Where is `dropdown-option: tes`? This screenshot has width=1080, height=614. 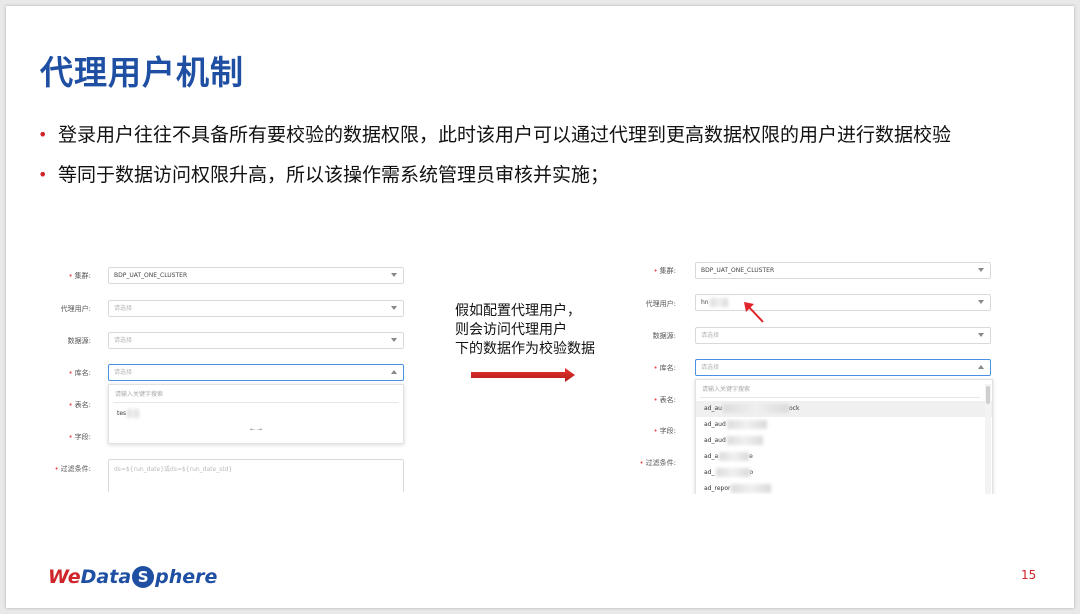
dropdown-option: tes is located at coordinates (256, 414).